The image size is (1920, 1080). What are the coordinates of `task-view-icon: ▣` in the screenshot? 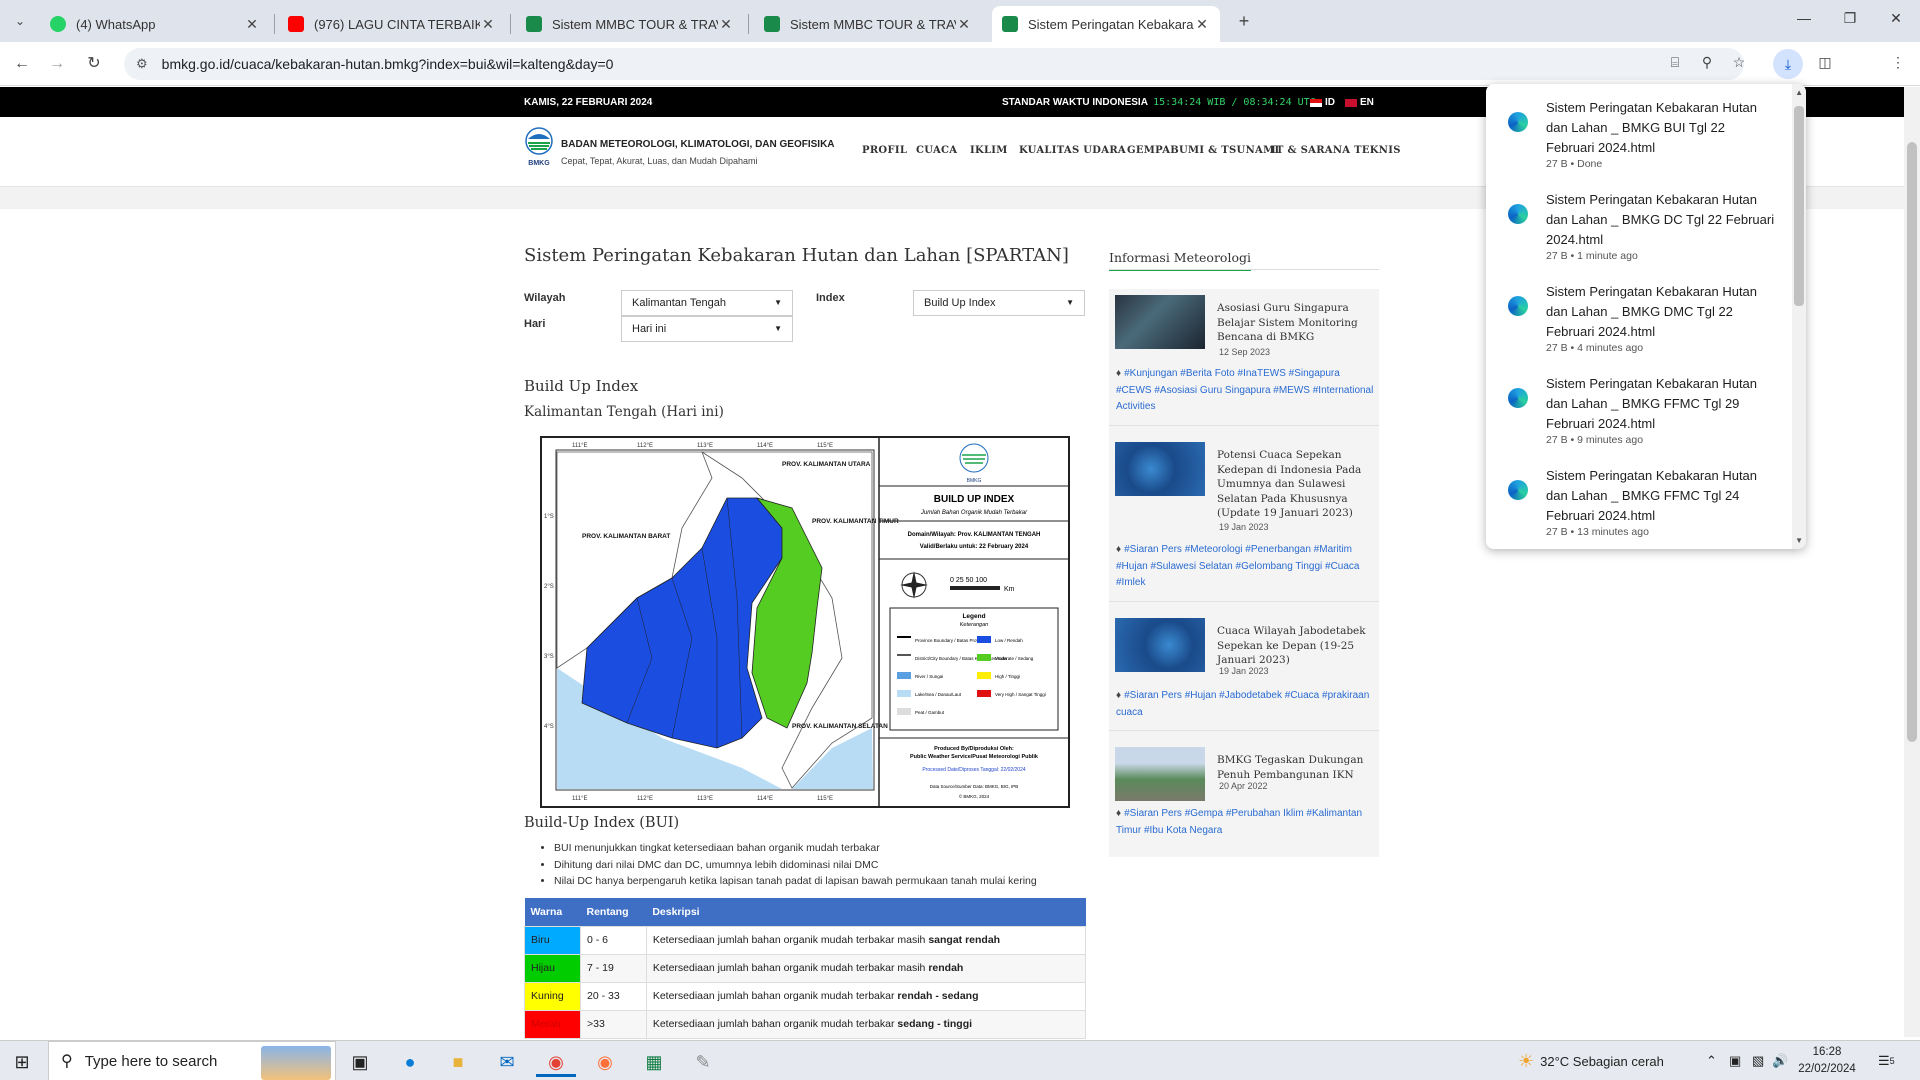 It's located at (360, 1062).